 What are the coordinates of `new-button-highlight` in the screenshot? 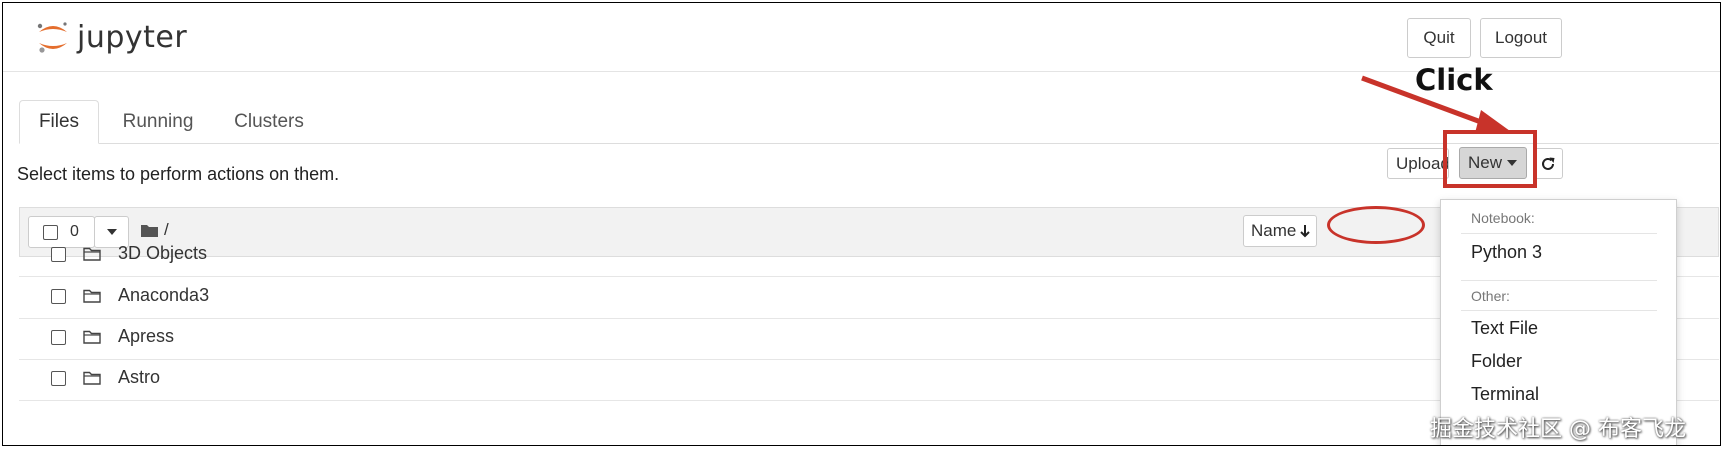 It's located at (1490, 159).